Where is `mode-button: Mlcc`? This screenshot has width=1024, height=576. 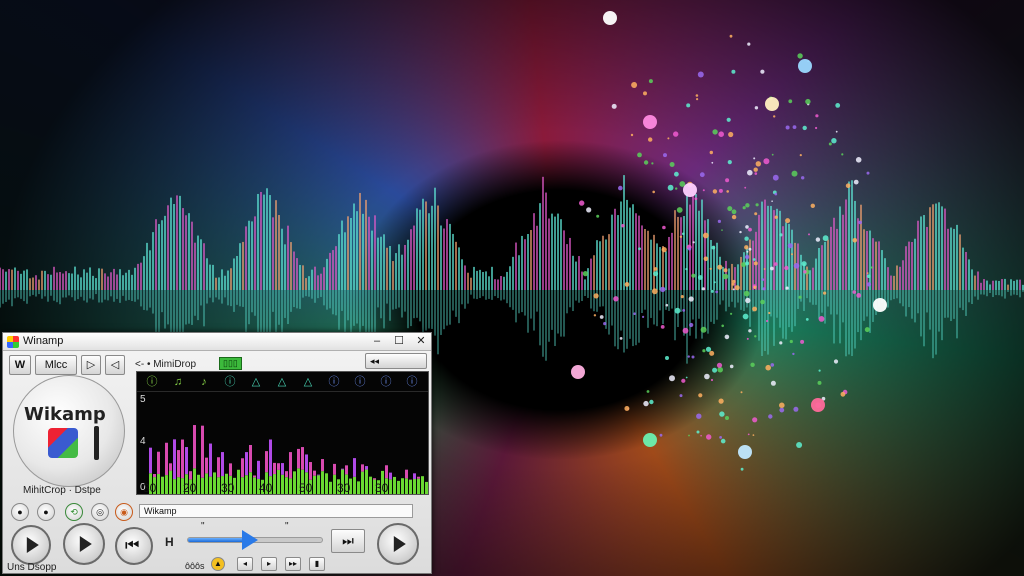
mode-button: Mlcc is located at coordinates (56, 365).